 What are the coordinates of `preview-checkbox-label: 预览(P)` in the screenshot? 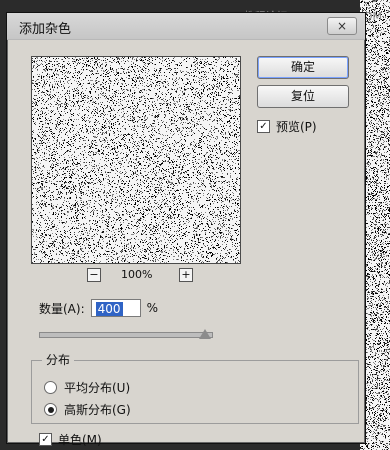 It's located at (296, 127).